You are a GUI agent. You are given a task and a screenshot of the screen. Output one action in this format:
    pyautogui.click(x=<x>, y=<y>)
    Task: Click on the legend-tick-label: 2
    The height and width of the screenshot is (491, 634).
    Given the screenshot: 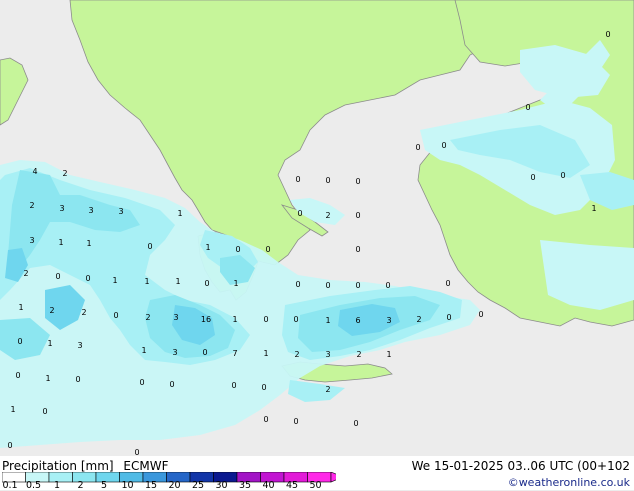 What is the action you would take?
    pyautogui.click(x=80, y=485)
    